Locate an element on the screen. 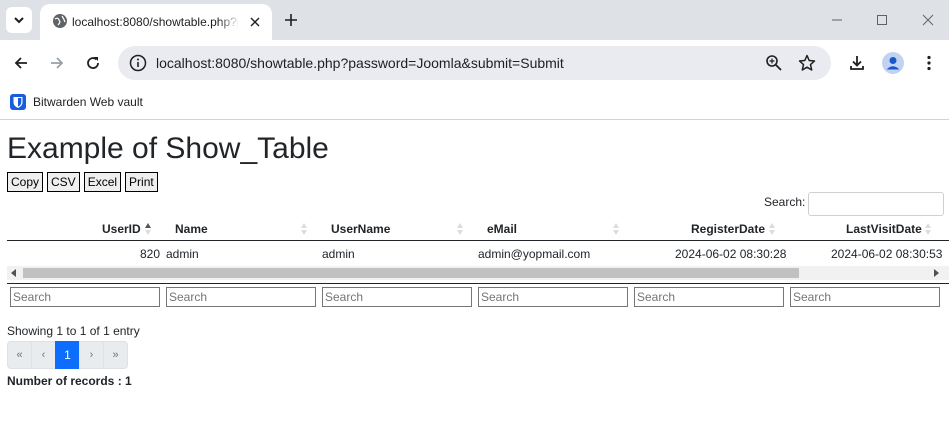 The width and height of the screenshot is (949, 421). chevron-down-icon is located at coordinates (19, 20).